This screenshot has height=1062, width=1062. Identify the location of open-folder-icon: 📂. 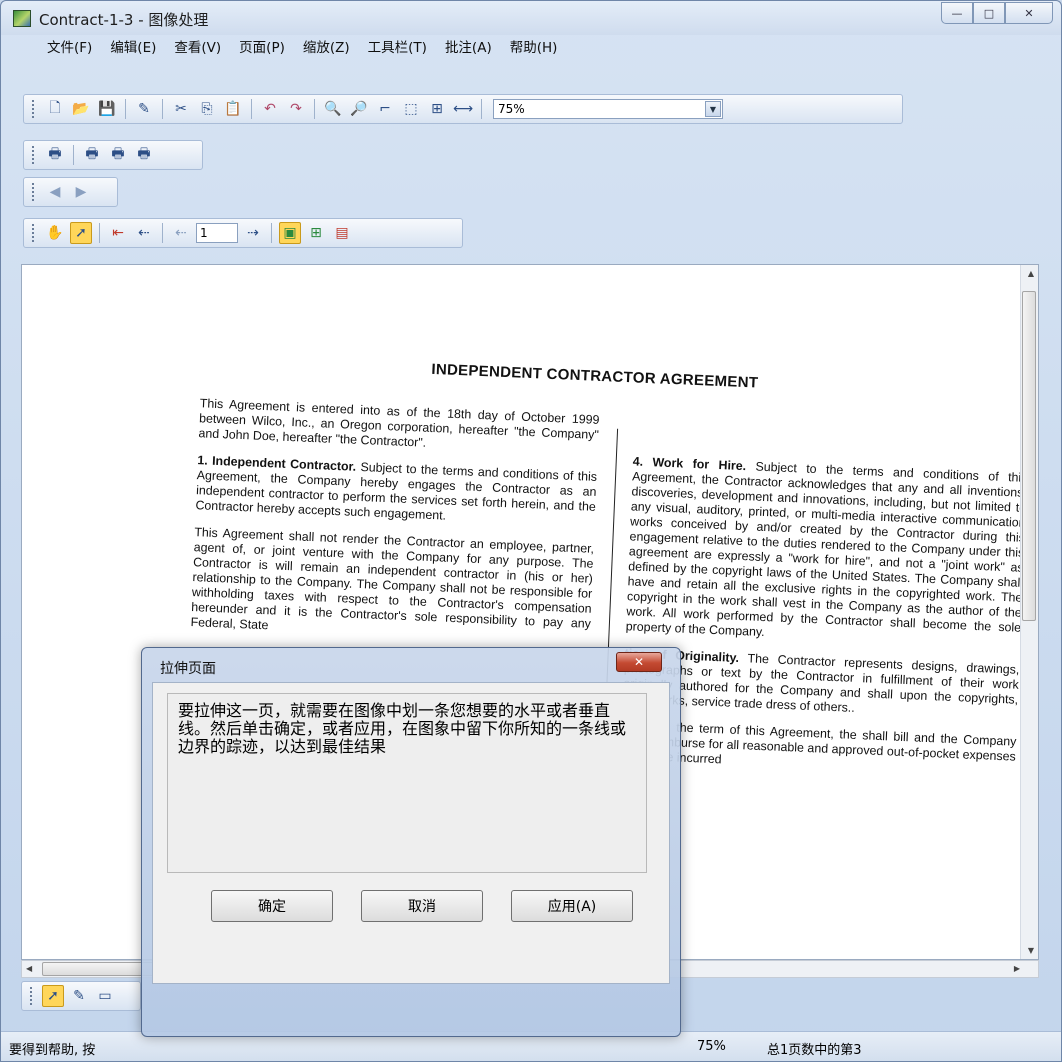
(81, 109).